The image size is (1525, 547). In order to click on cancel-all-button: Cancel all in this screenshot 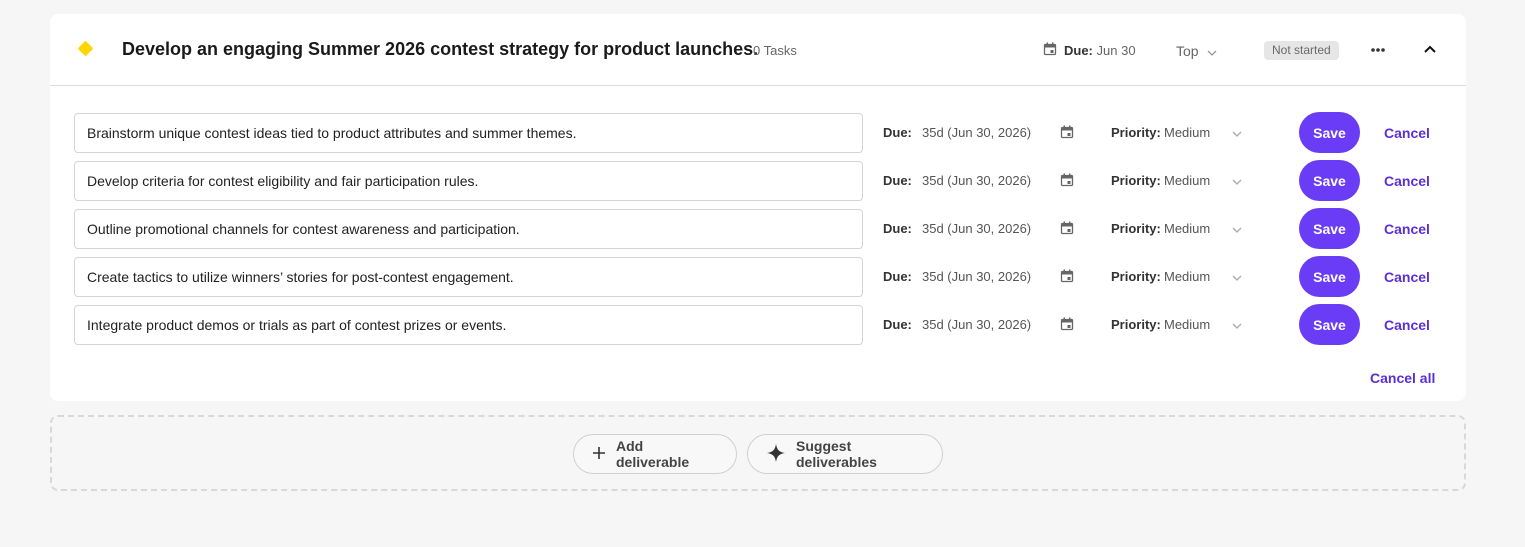, I will do `click(1402, 378)`.